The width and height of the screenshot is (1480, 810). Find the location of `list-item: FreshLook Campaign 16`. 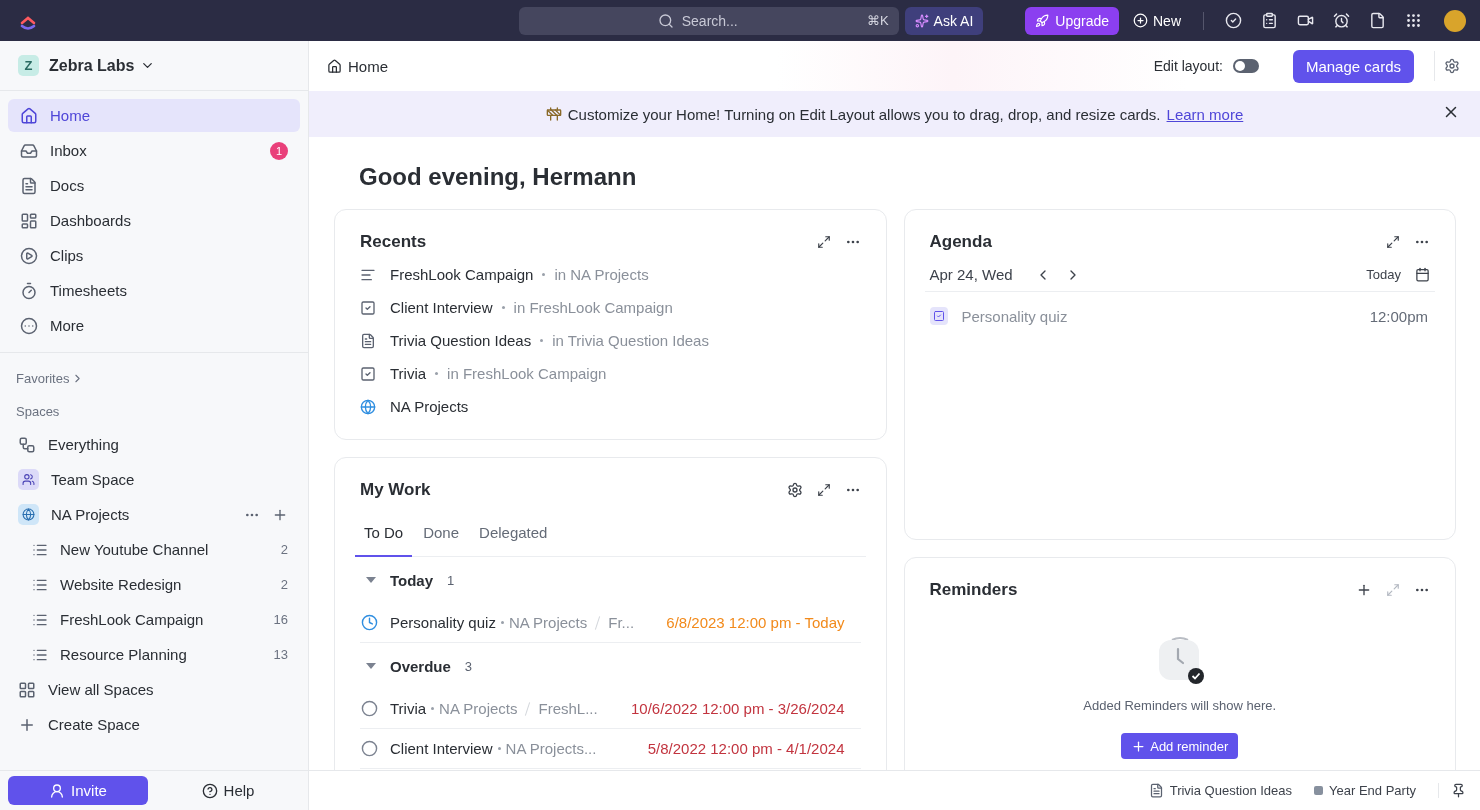

list-item: FreshLook Campaign 16 is located at coordinates (154, 619).